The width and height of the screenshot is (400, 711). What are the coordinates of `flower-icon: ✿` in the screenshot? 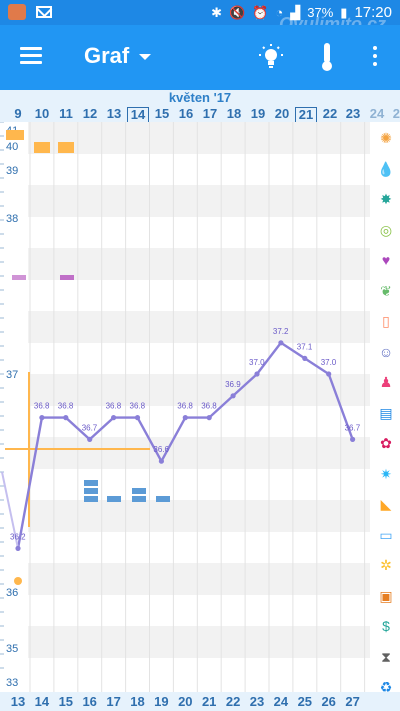 It's located at (386, 443).